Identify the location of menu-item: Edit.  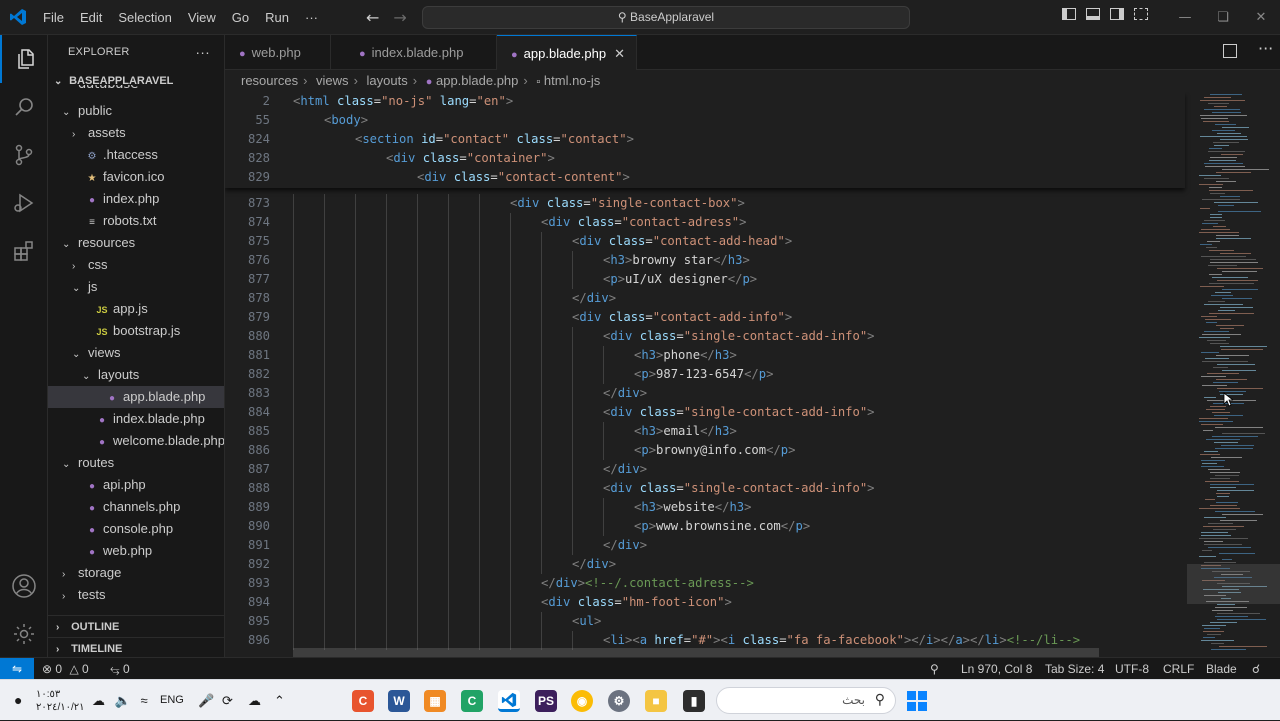
(91, 17).